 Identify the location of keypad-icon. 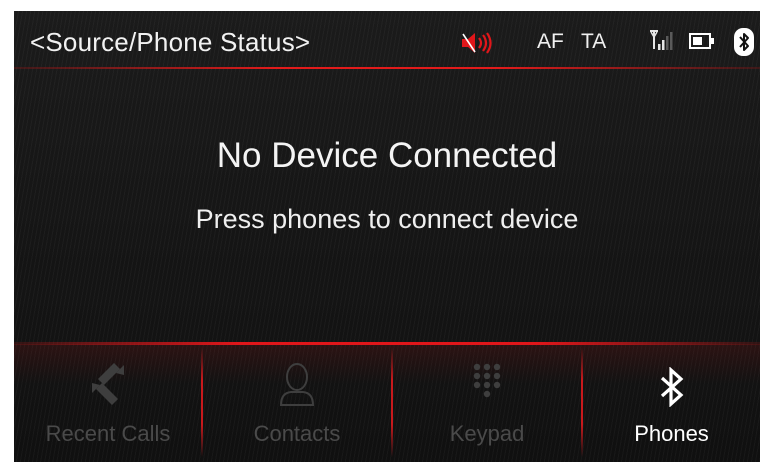
(487, 380).